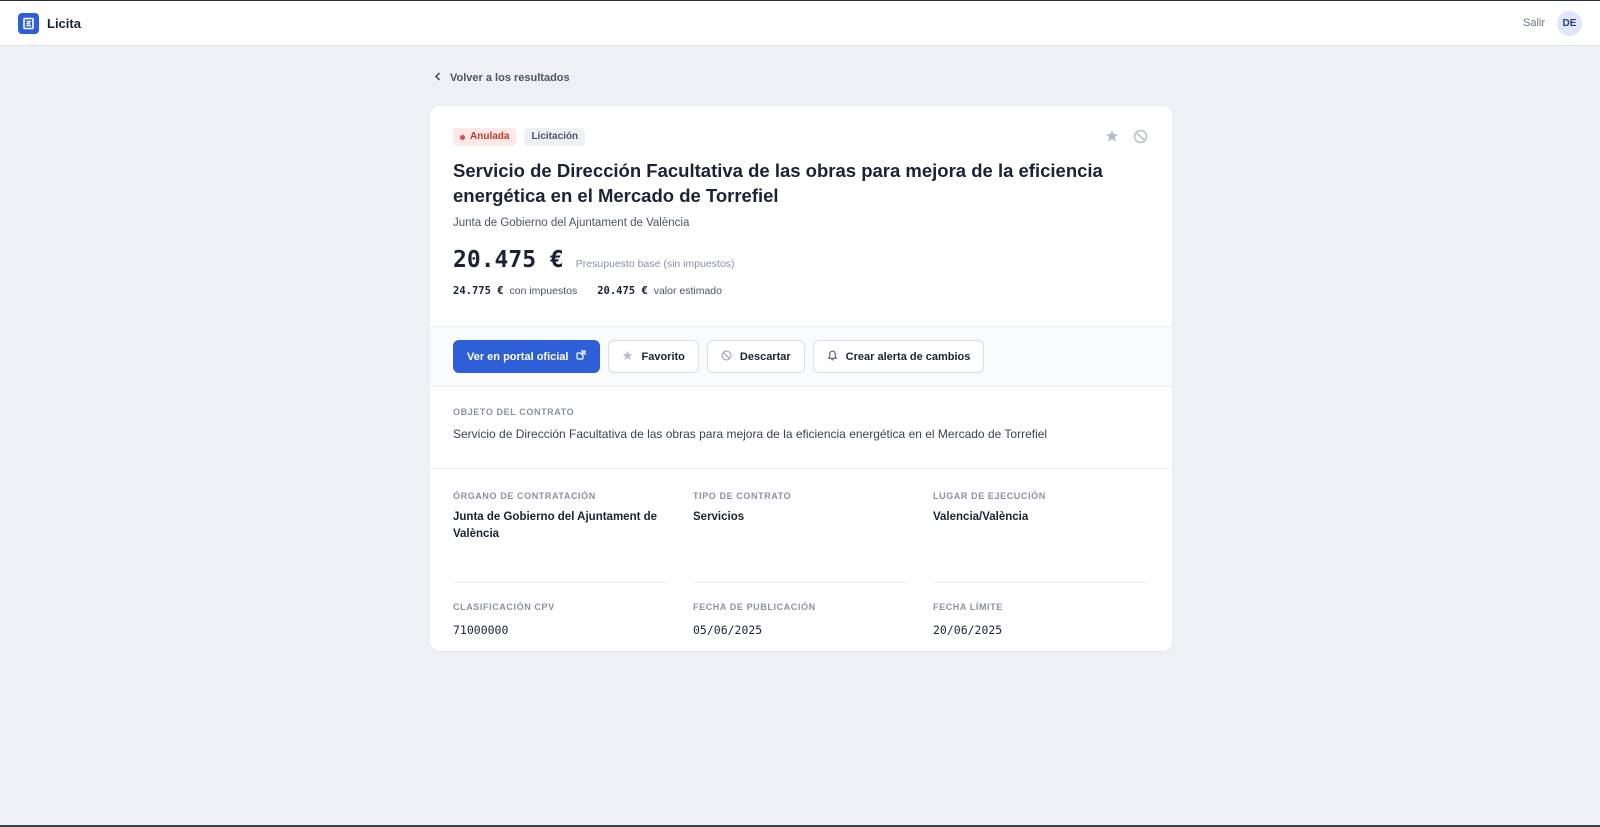 The height and width of the screenshot is (827, 1600). I want to click on detail-value: 20/06/2025, so click(968, 630).